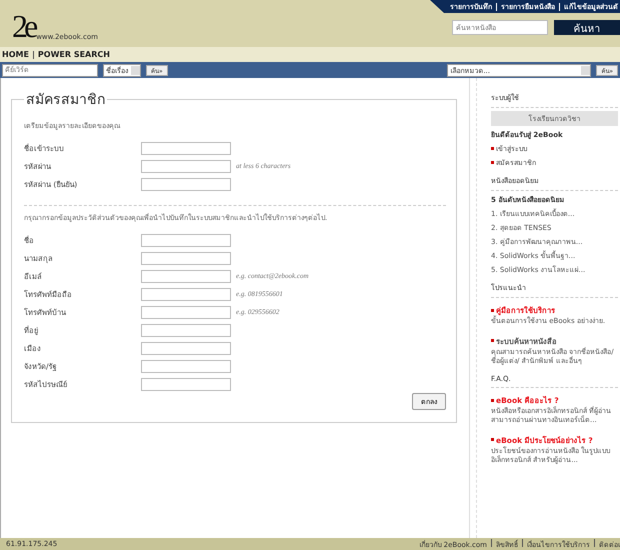  What do you see at coordinates (587, 27) in the screenshot?
I see `search-button: ค้นหา` at bounding box center [587, 27].